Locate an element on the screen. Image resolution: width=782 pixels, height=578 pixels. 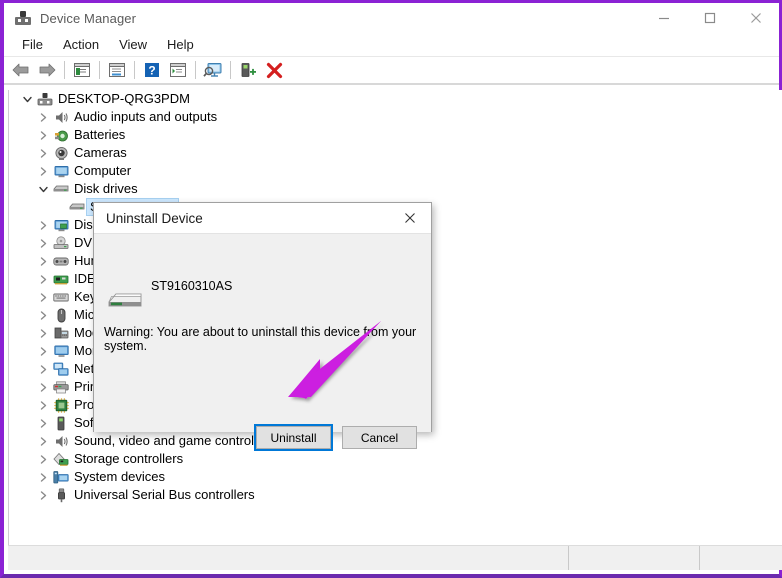
processor-icon is located at coordinates (61, 405).